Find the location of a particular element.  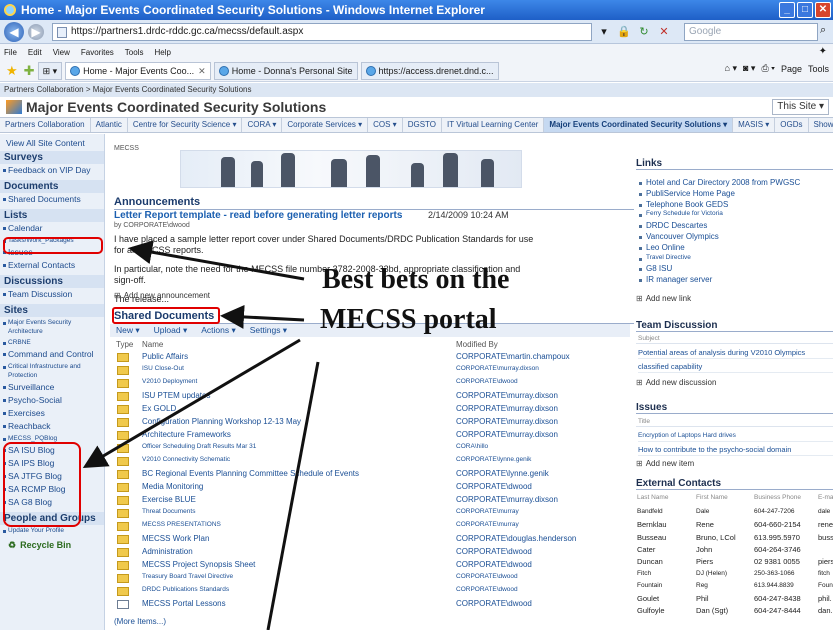

quick-tabs-button: ⊞ ▾ is located at coordinates (50, 70).